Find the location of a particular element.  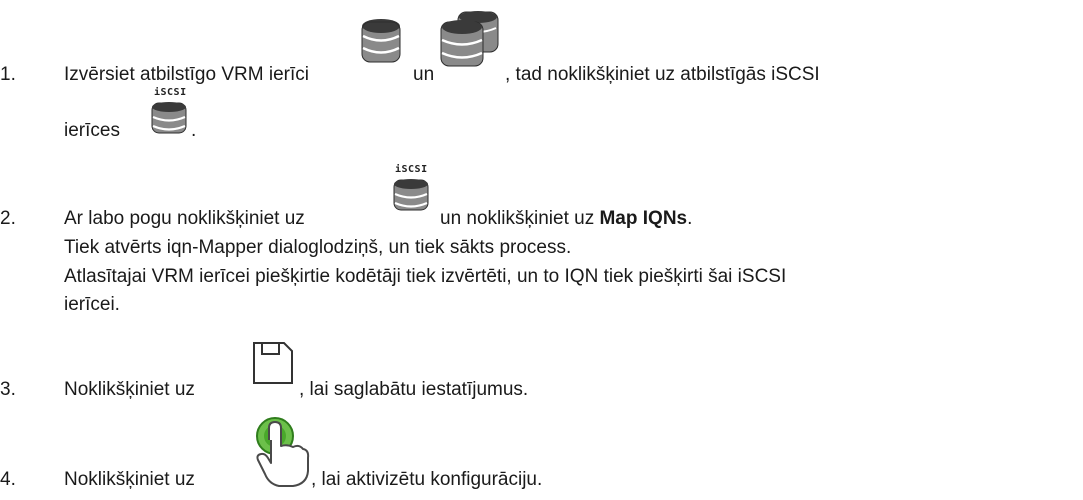

step-text: ierīces is located at coordinates (92, 130).